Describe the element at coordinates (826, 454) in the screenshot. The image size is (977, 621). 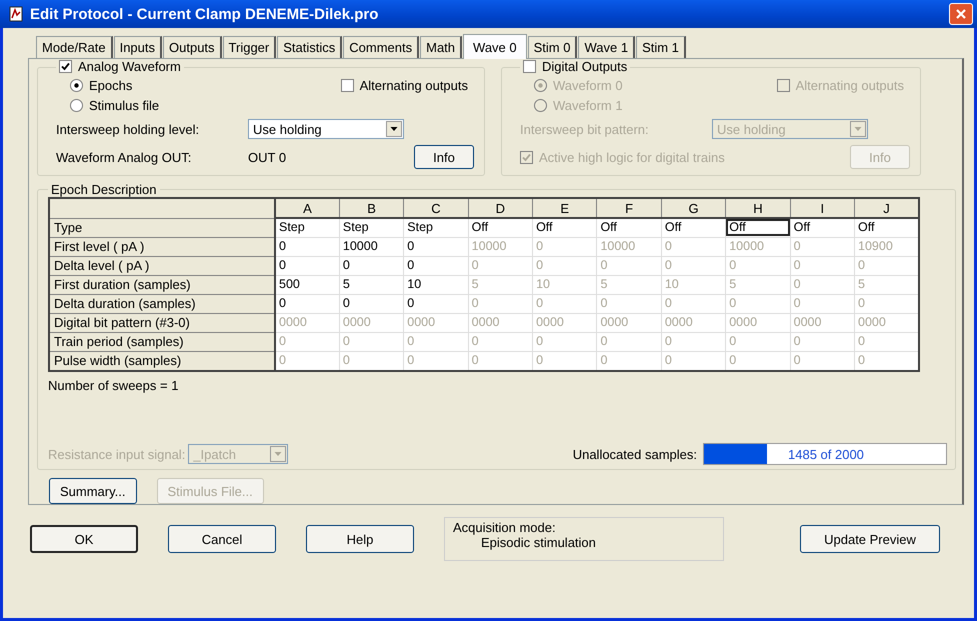
I see `progress-reading: 1485 of 2000` at that location.